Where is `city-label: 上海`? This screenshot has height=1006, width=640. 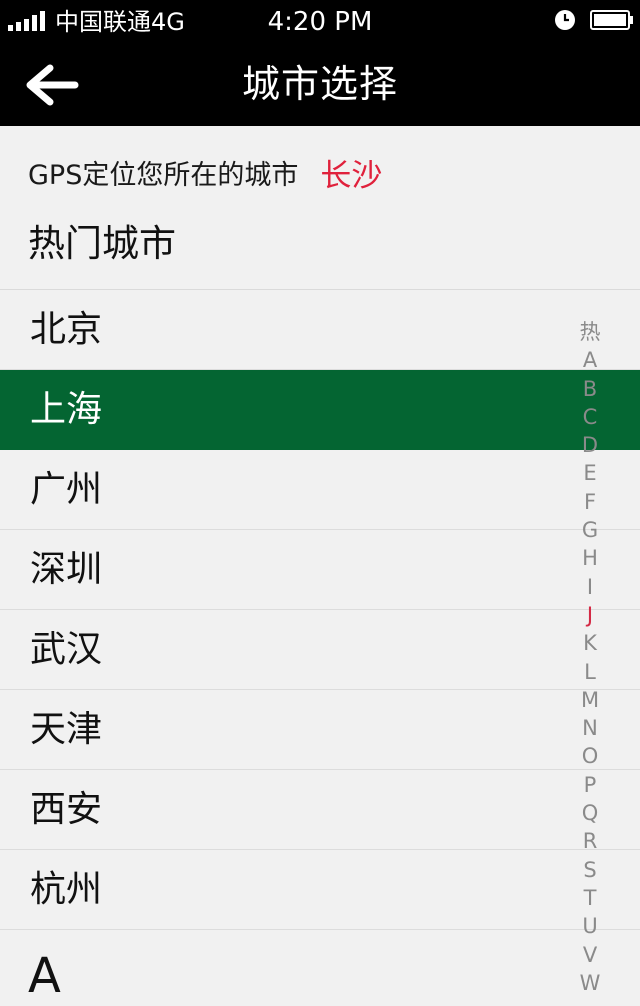 city-label: 上海 is located at coordinates (66, 409).